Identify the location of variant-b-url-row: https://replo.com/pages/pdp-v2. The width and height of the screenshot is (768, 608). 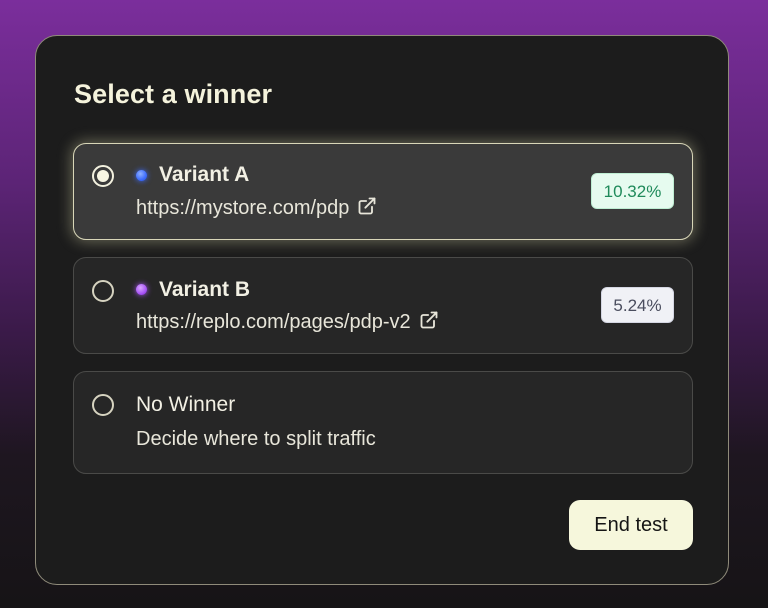
(287, 322).